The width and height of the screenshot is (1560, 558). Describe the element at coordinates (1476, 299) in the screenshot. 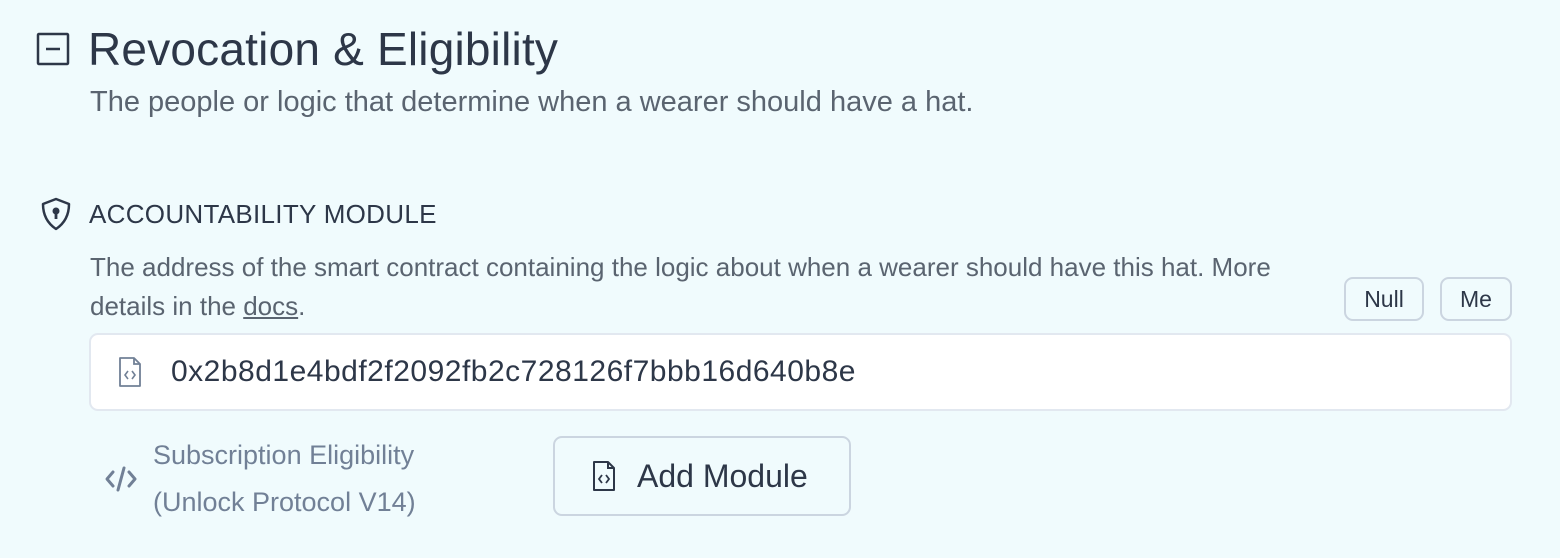

I see `me-button: Me` at that location.